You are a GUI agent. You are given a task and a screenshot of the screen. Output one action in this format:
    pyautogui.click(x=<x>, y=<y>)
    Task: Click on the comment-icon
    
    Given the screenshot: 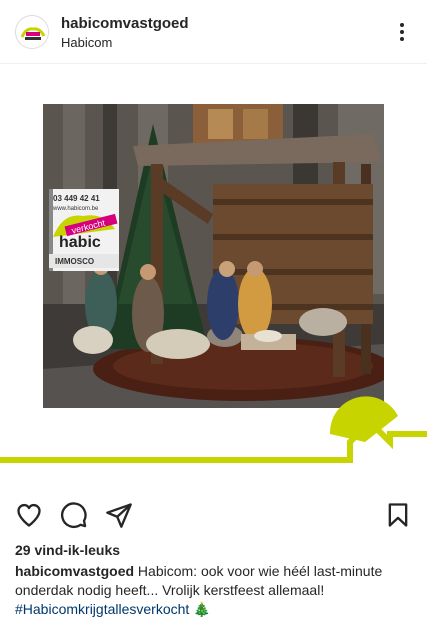 What is the action you would take?
    pyautogui.click(x=74, y=515)
    